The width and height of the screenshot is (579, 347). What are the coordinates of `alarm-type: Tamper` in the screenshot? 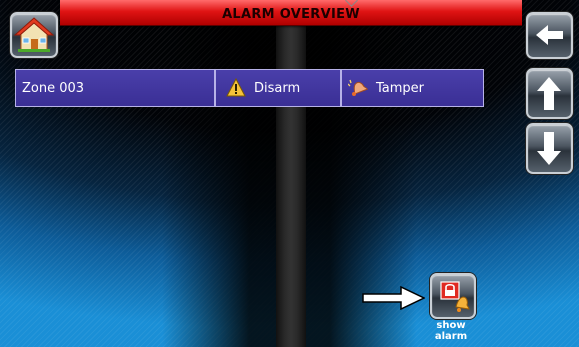 It's located at (400, 88).